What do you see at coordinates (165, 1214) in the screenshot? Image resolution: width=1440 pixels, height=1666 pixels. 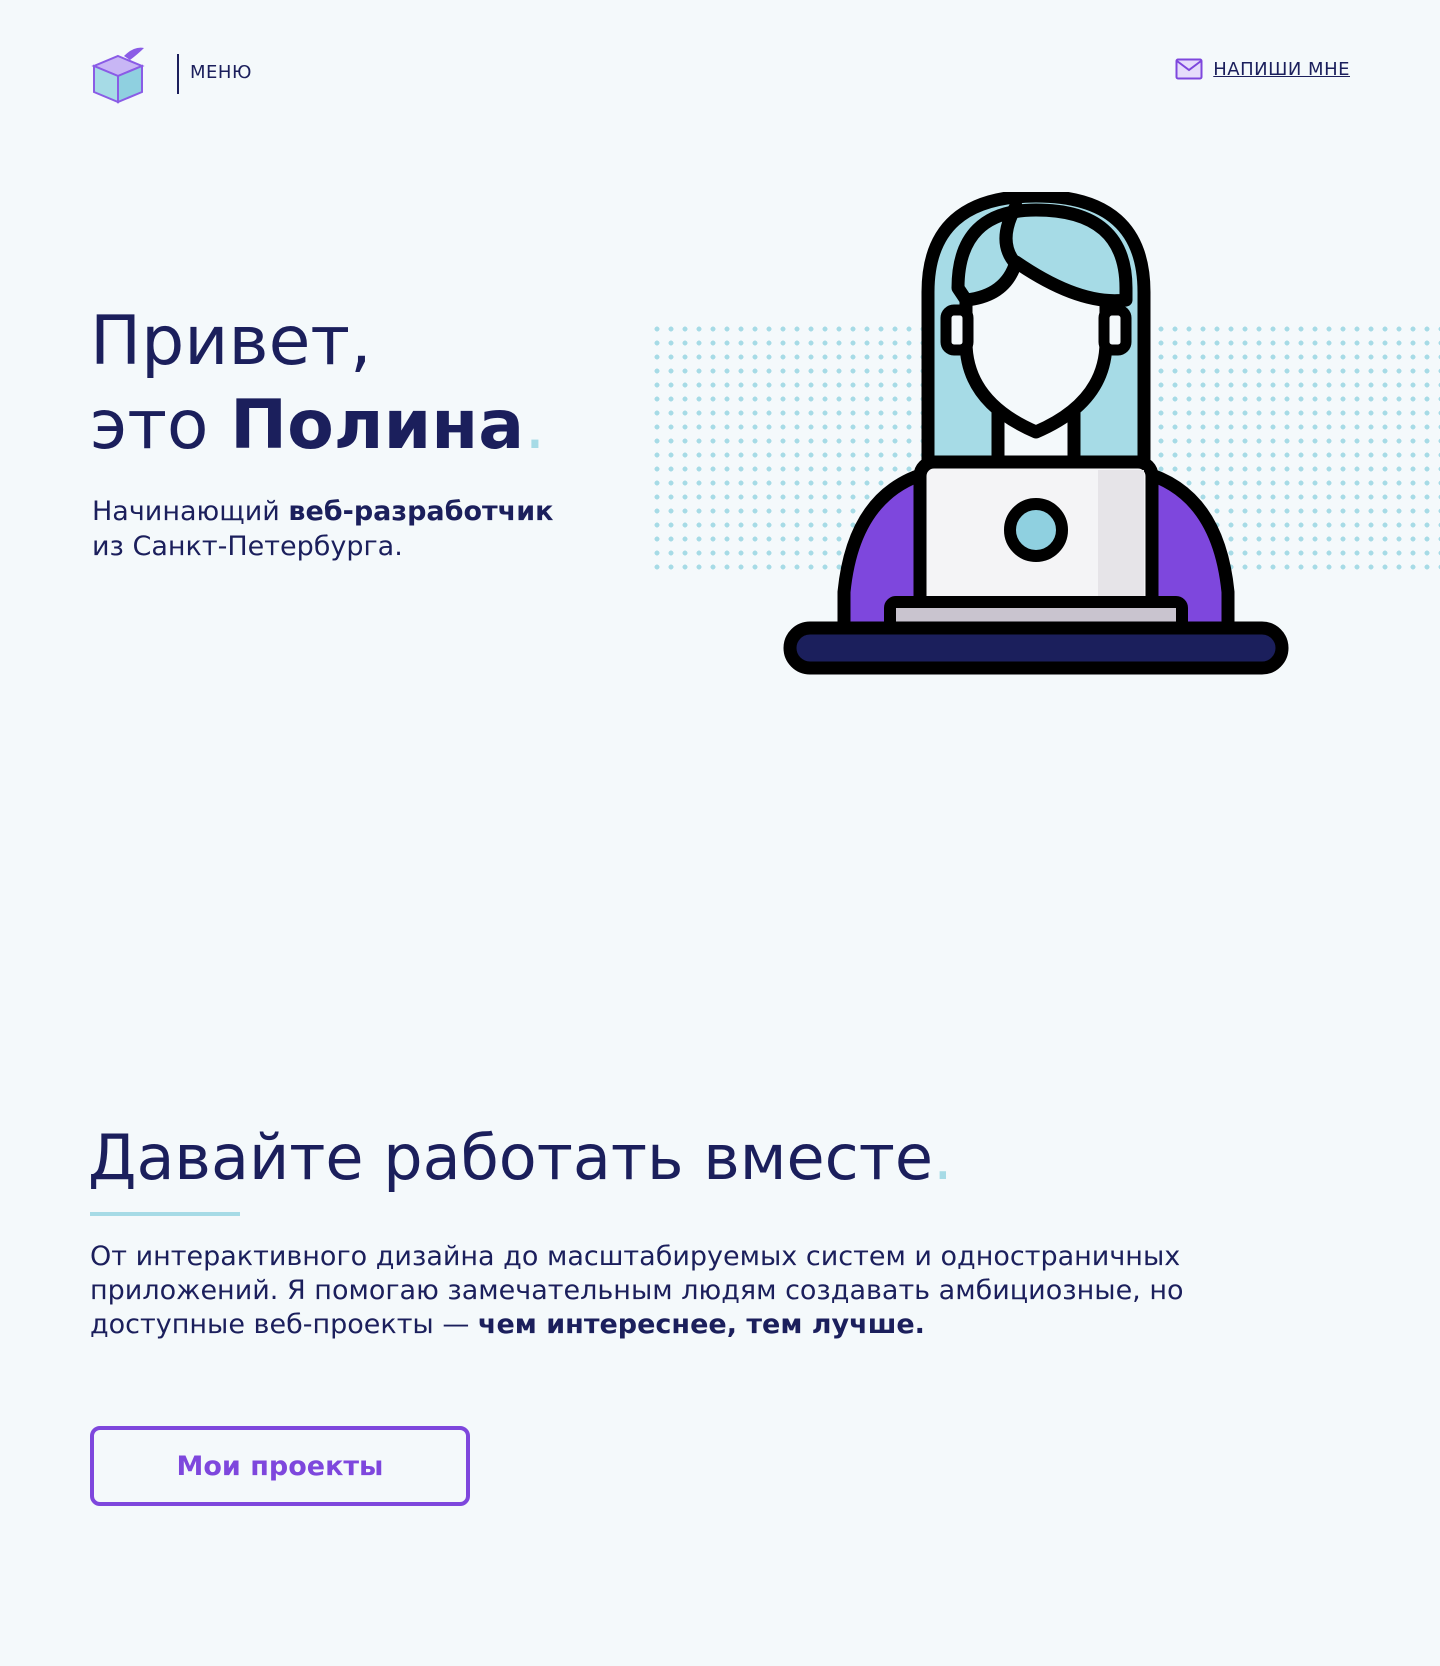 I see `section-divider` at bounding box center [165, 1214].